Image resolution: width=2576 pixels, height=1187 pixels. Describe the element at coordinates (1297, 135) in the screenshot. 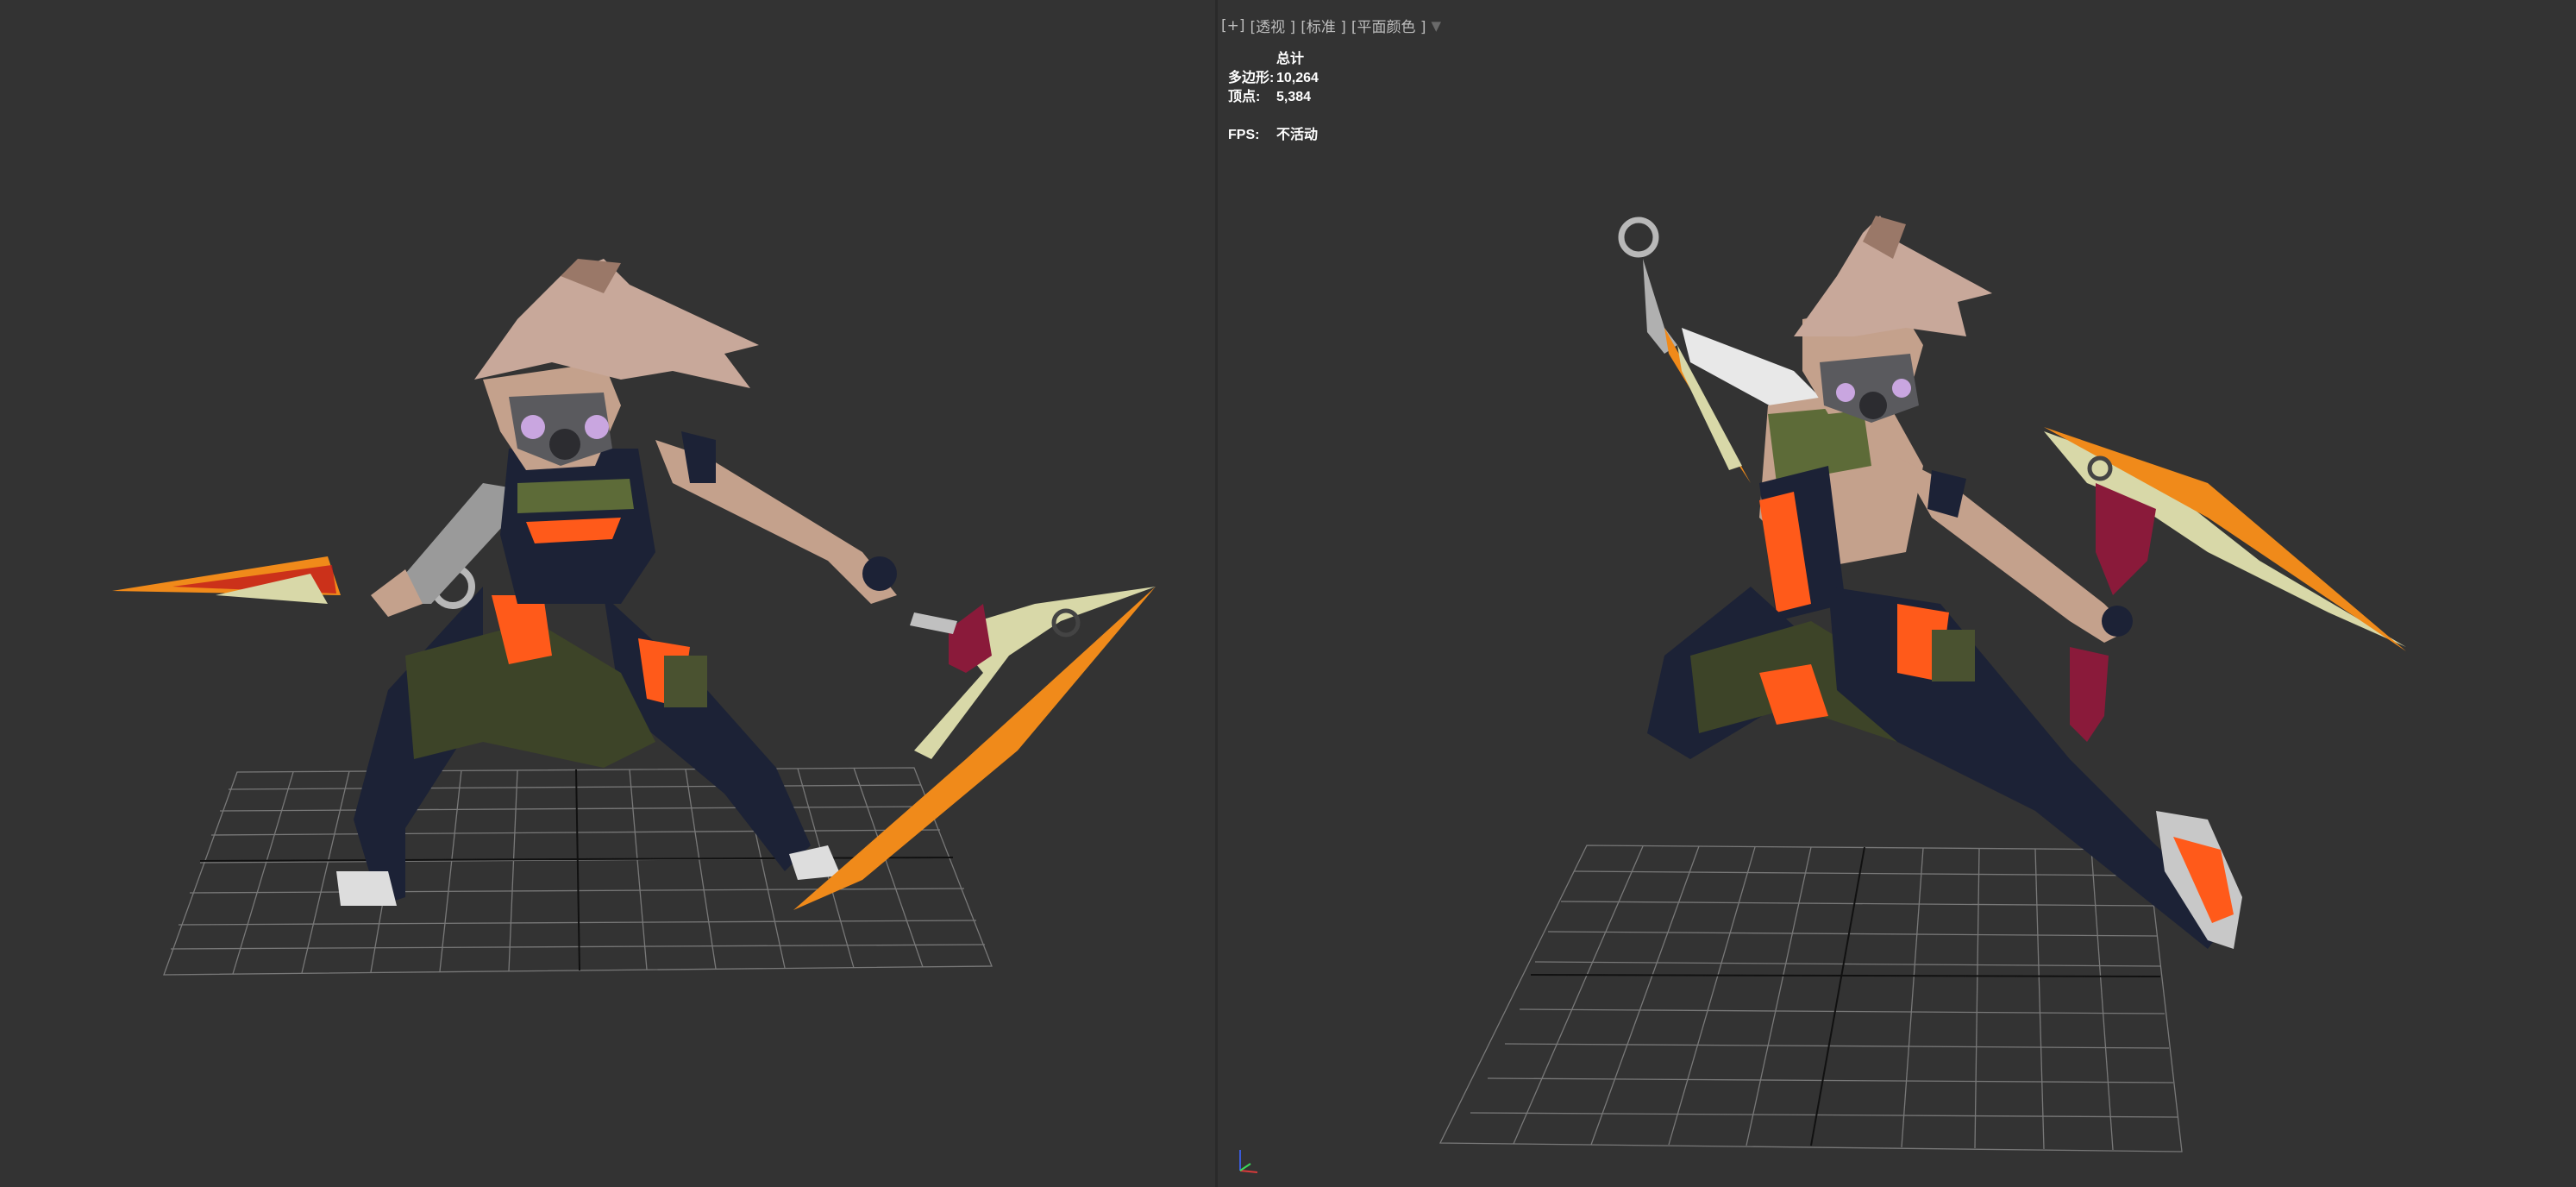

I see `fps-value: 不活动` at that location.